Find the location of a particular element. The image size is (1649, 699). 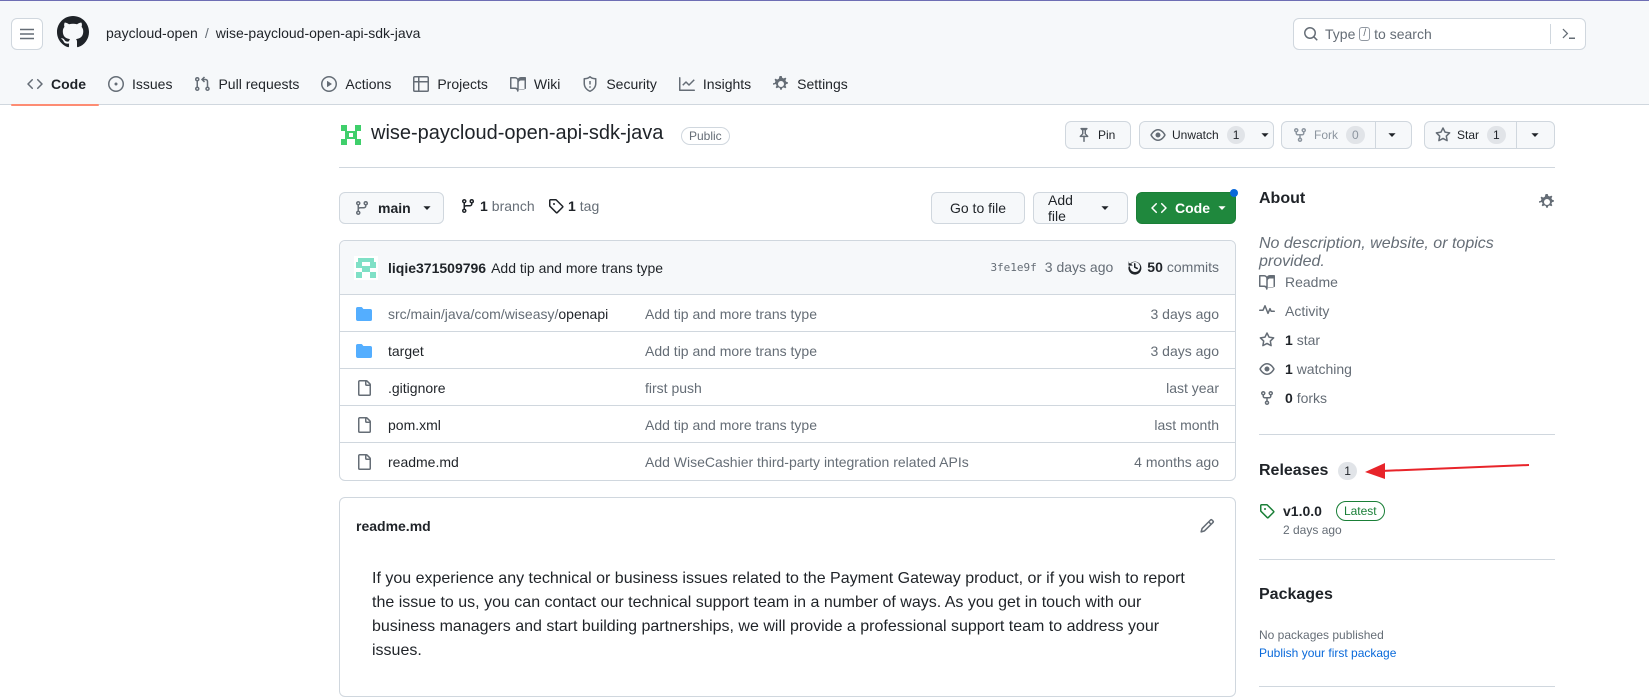

go-to-file-button: Go to file is located at coordinates (978, 208).